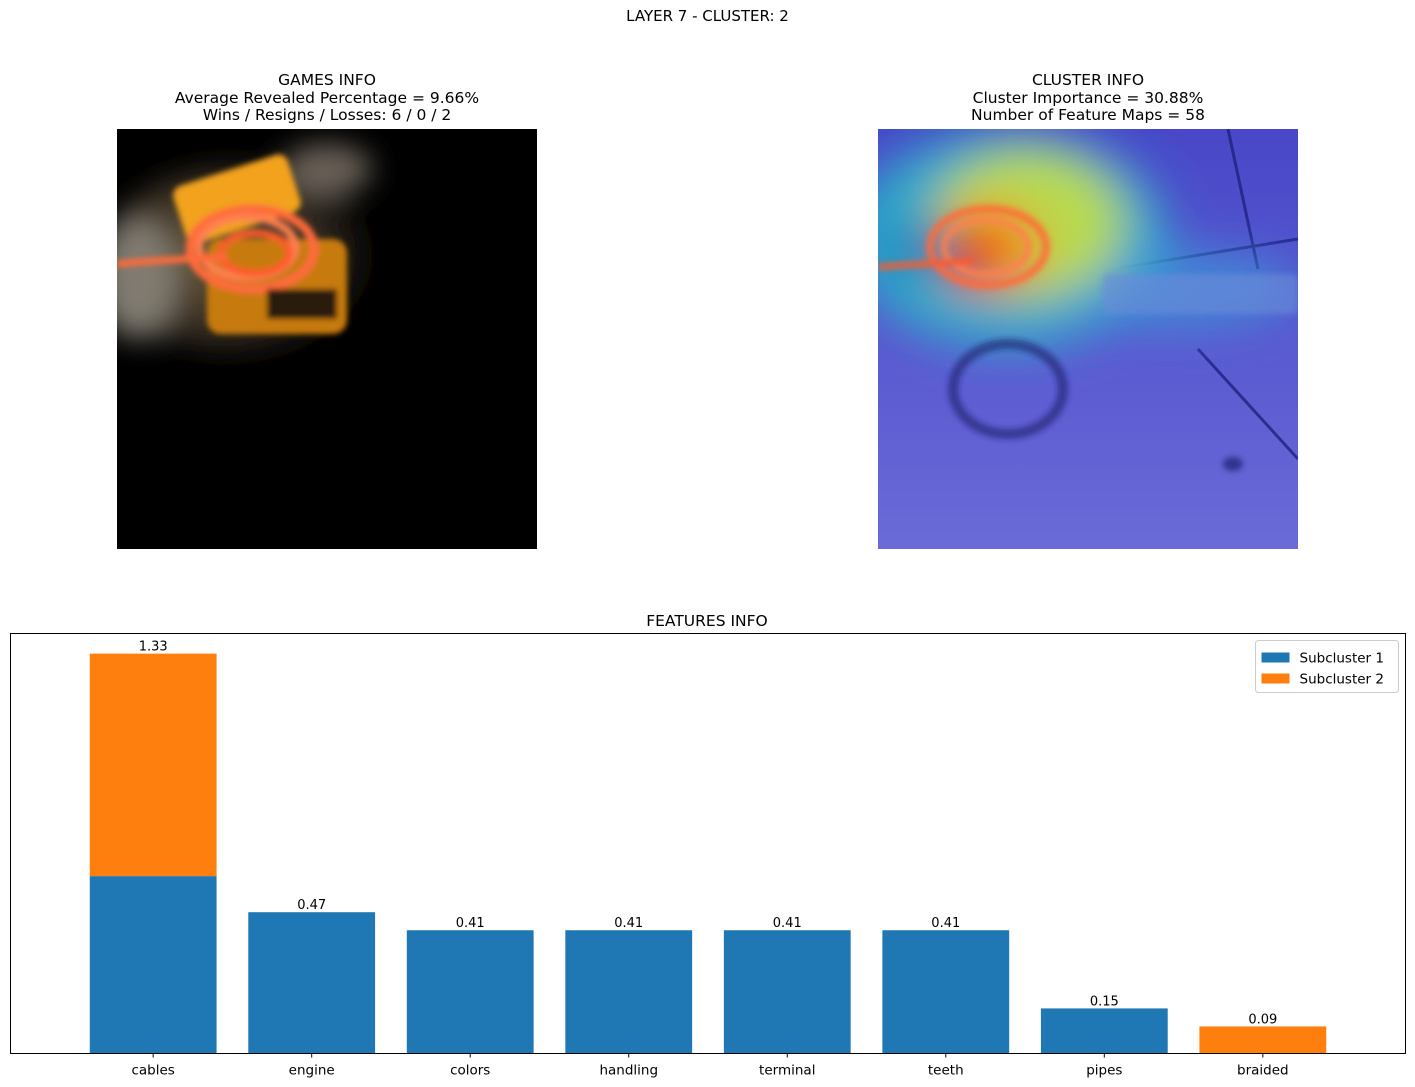 The image size is (1415, 1087). What do you see at coordinates (1262, 1019) in the screenshot?
I see `bar-value-label-braided: 0.09` at bounding box center [1262, 1019].